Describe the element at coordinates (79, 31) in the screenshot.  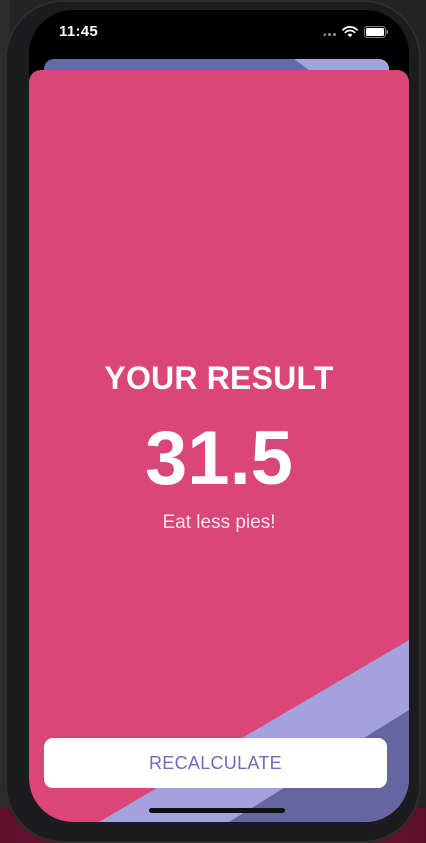
I see `status-time: 11:45` at that location.